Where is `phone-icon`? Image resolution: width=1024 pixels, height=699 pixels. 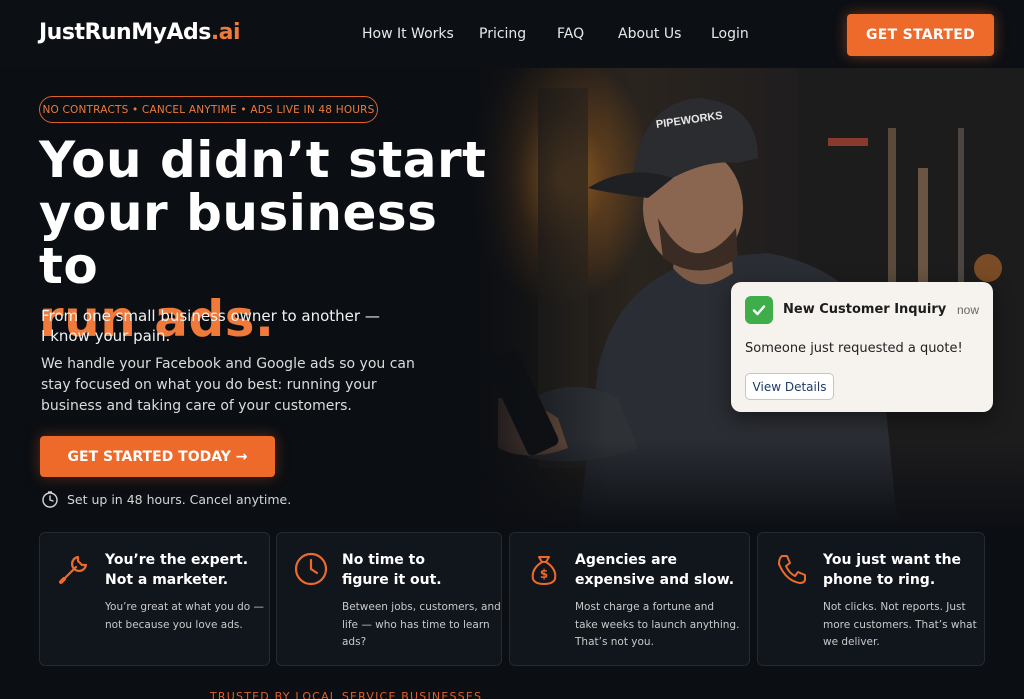 phone-icon is located at coordinates (792, 569).